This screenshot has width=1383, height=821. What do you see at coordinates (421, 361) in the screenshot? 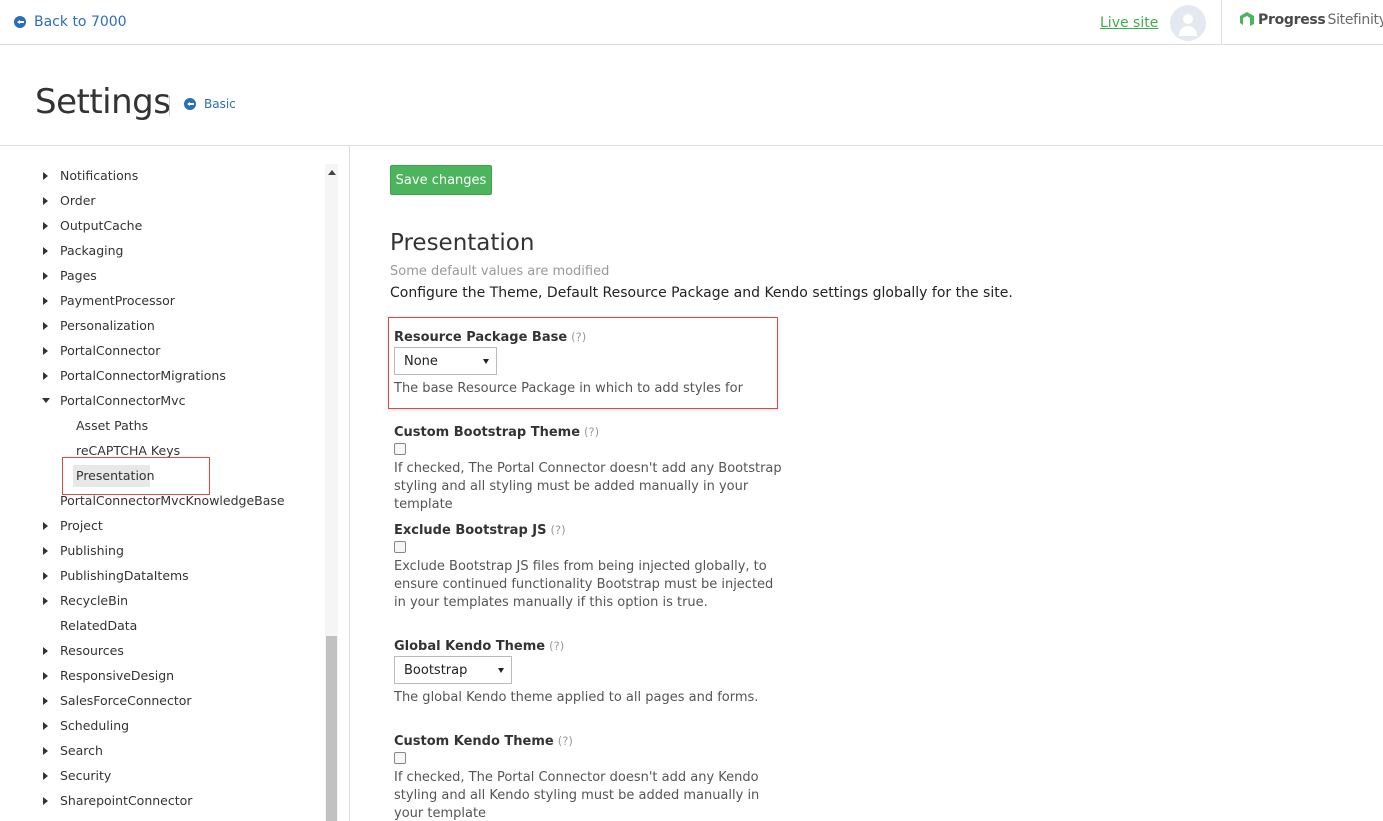
I see `select-value: None` at bounding box center [421, 361].